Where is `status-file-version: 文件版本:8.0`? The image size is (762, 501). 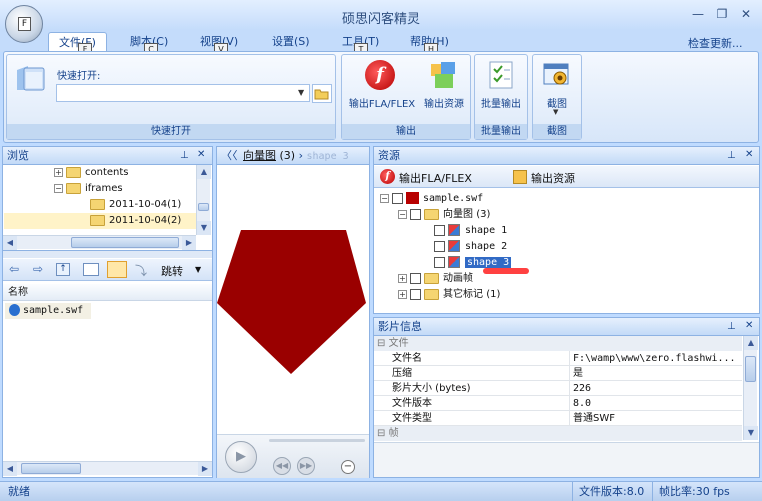
status-file-version: 文件版本:8.0 is located at coordinates (608, 491).